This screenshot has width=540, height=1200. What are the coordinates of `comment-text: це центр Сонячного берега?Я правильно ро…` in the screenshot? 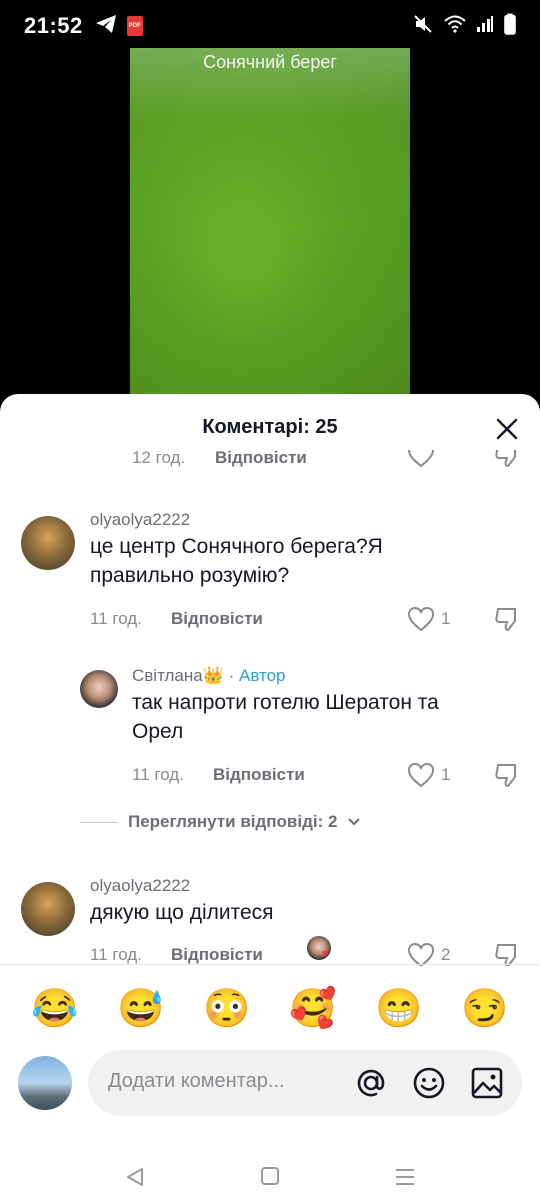 It's located at (236, 561).